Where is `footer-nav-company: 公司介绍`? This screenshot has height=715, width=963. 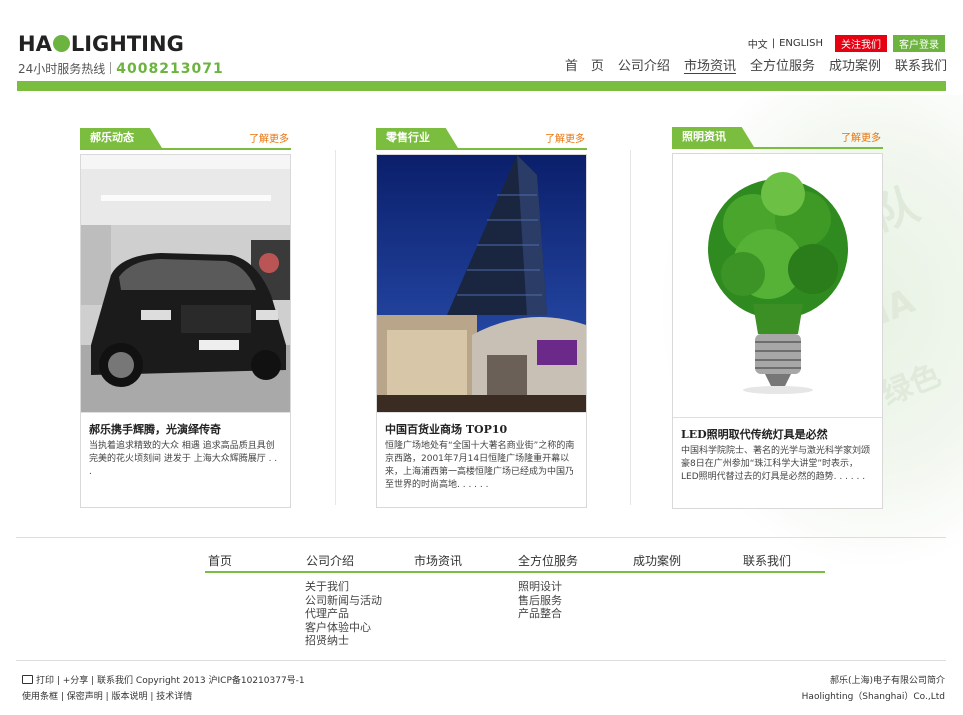 footer-nav-company: 公司介绍 is located at coordinates (330, 560).